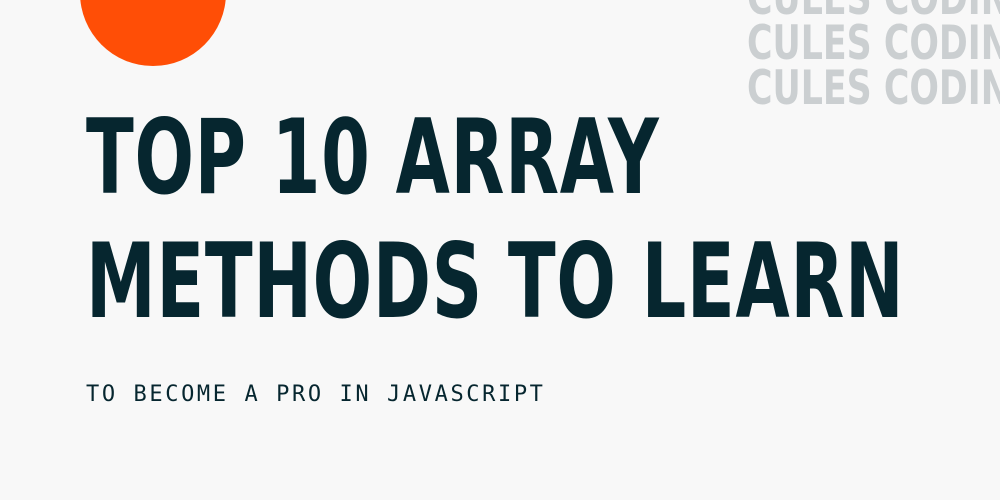 This screenshot has width=1000, height=500. Describe the element at coordinates (373, 158) in the screenshot. I see `title-line-1: TOP 10 ARRAY` at that location.